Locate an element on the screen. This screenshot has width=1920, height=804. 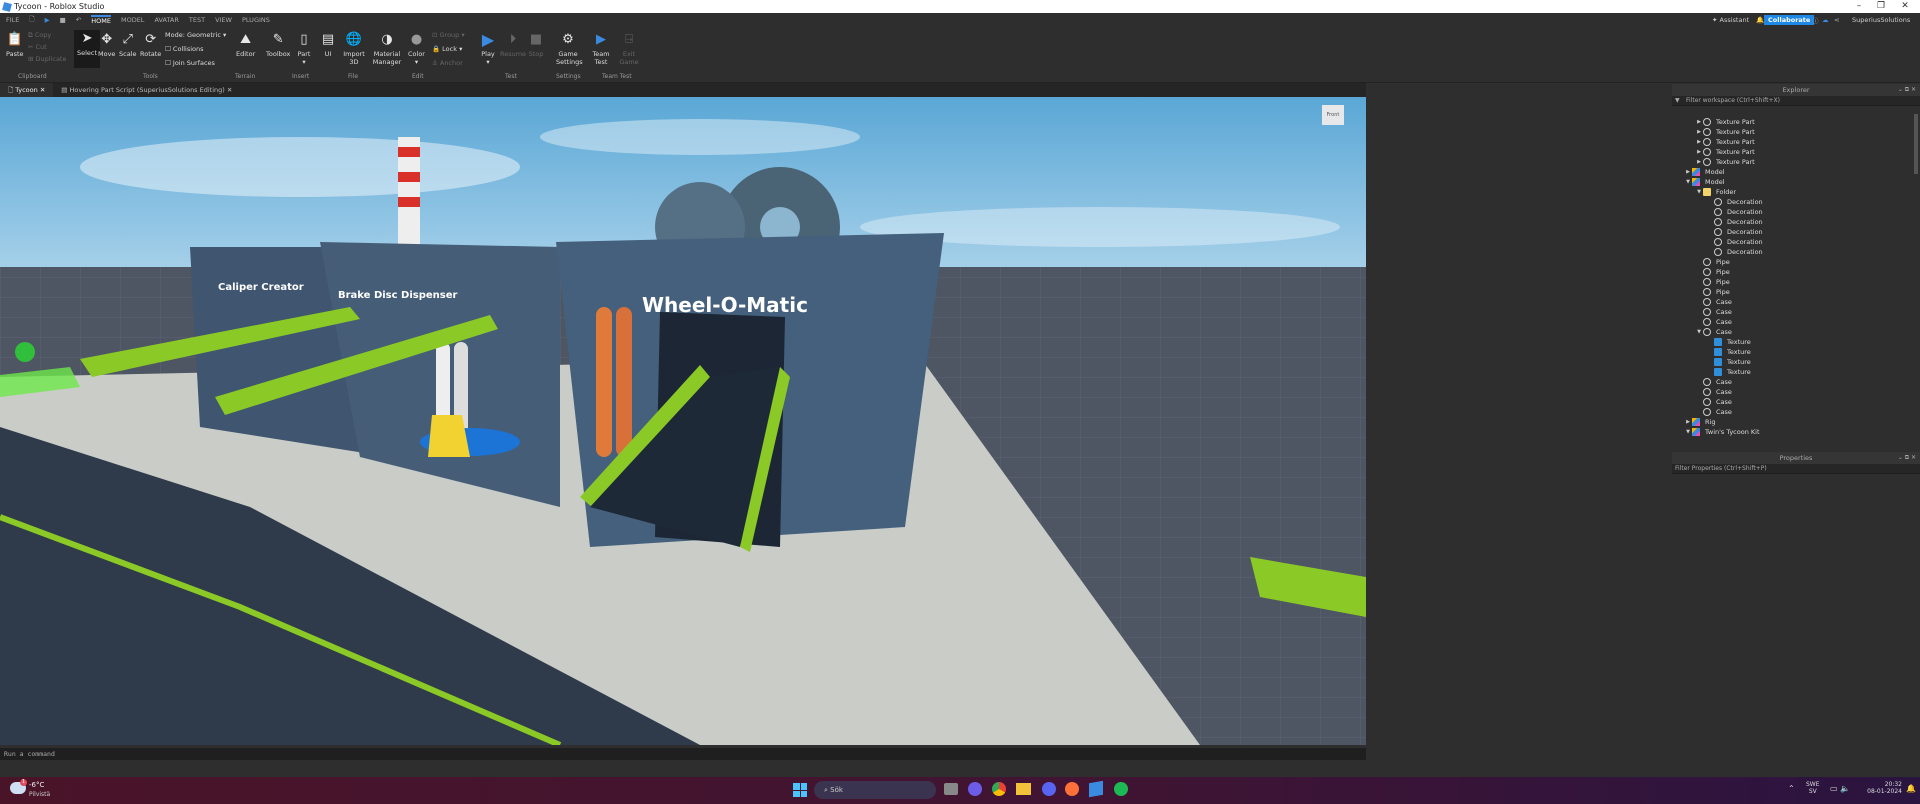
maximize-button: ❐ is located at coordinates (1881, 6).